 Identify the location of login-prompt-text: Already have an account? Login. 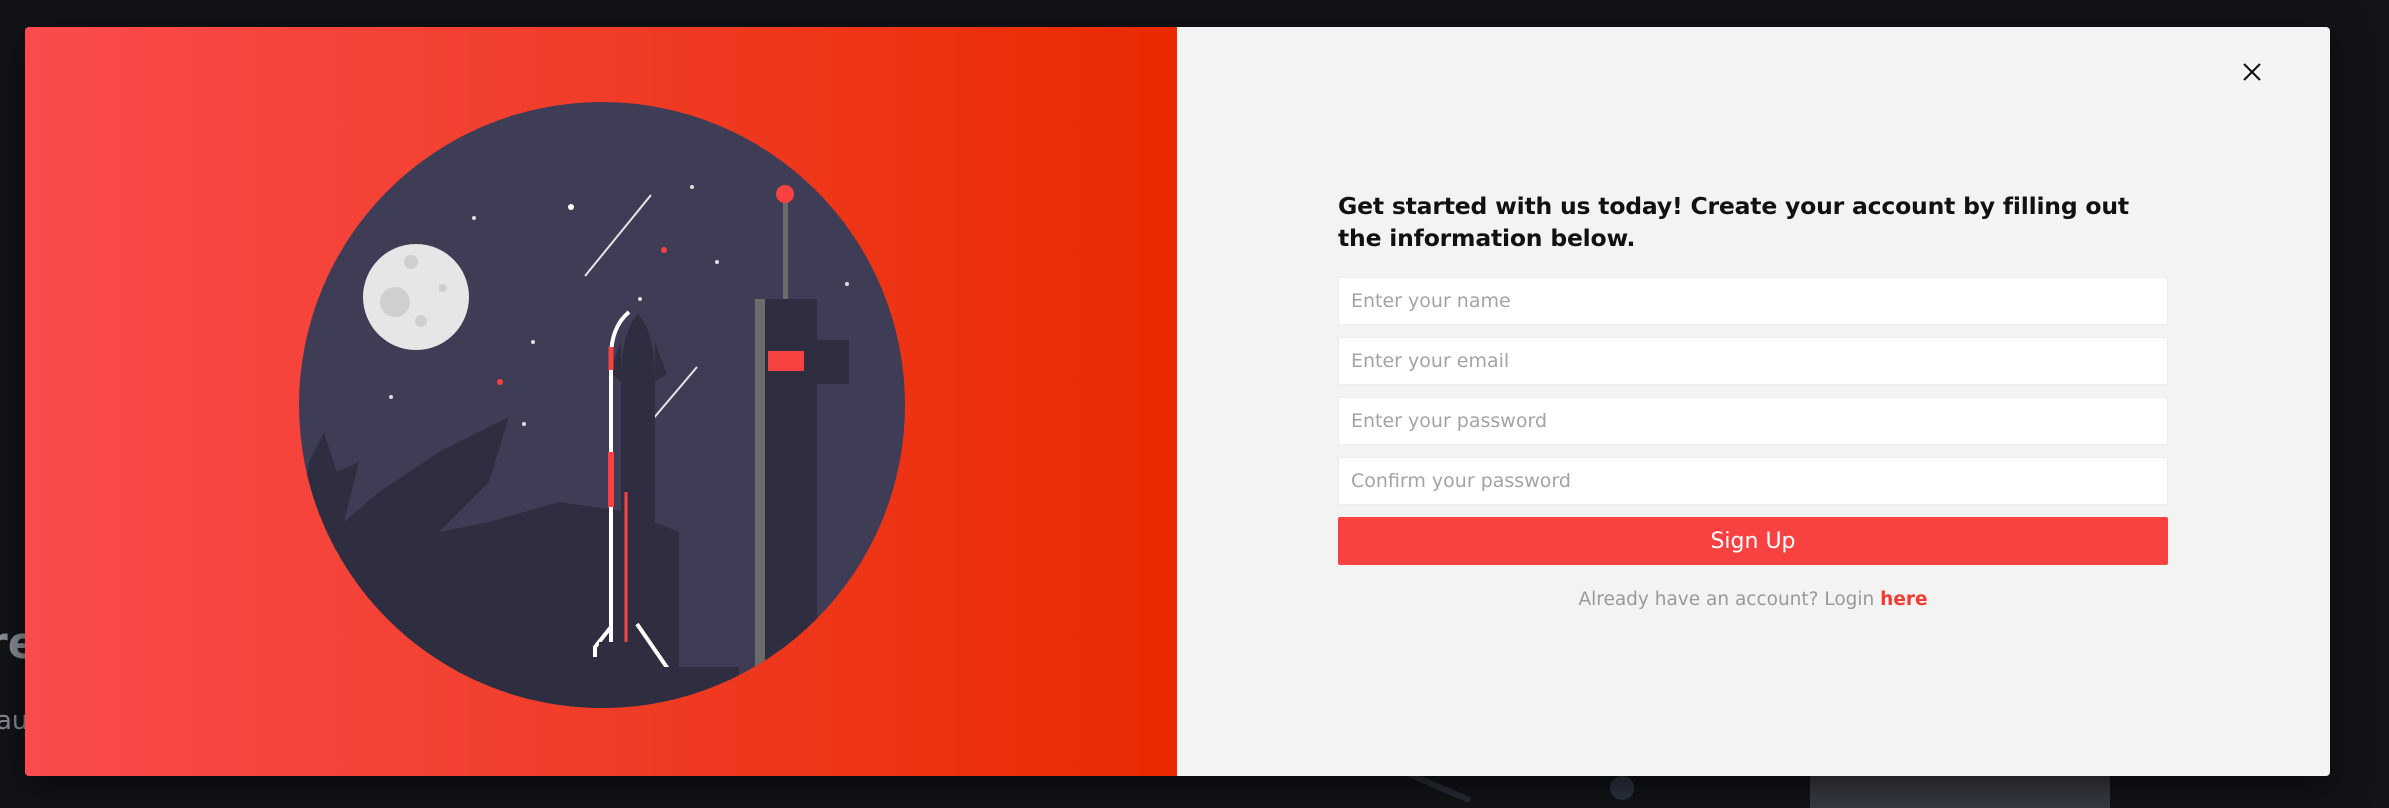
(1726, 599).